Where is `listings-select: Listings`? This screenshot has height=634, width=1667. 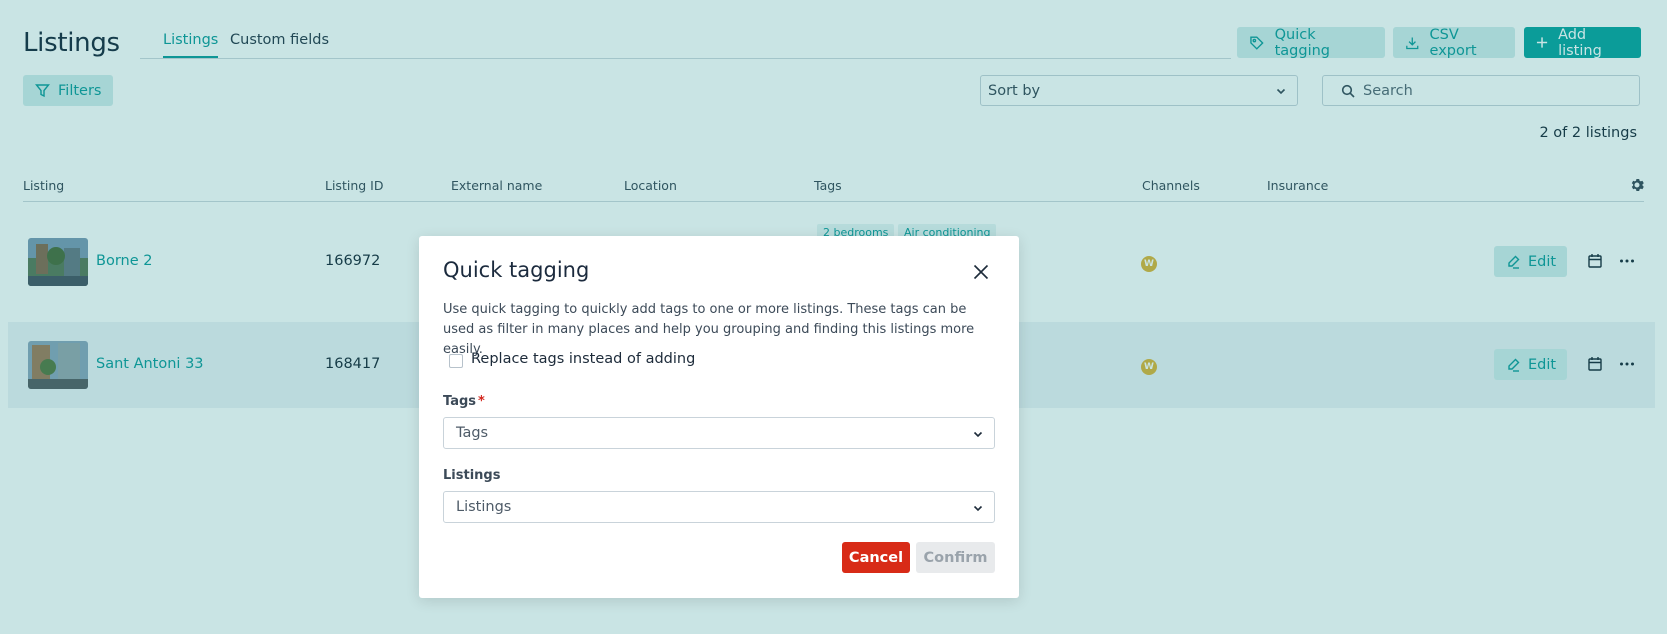
listings-select: Listings is located at coordinates (719, 507).